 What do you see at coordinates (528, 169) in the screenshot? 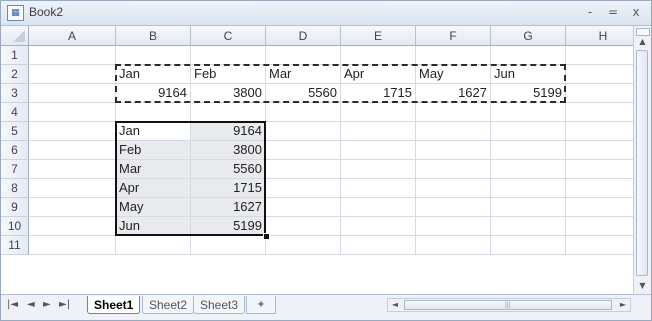
I see `cell-g7` at bounding box center [528, 169].